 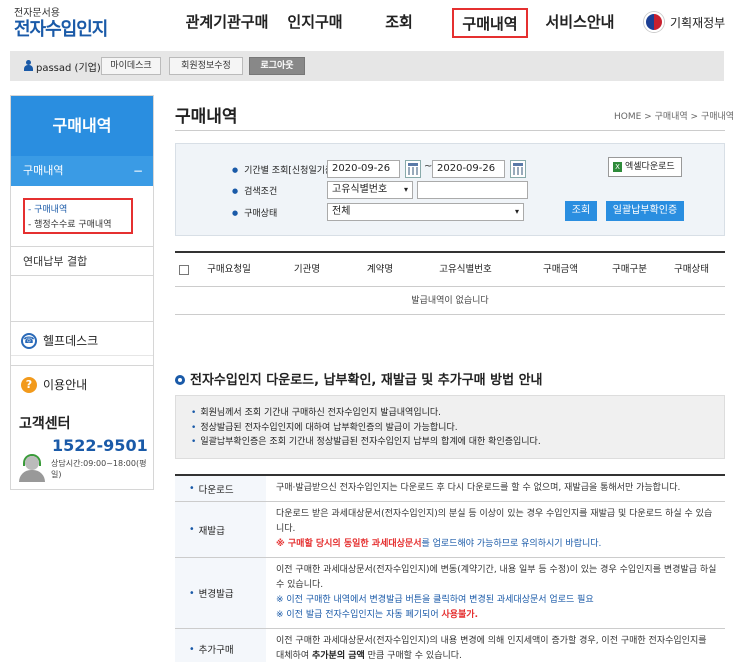 What do you see at coordinates (29, 341) in the screenshot?
I see `phone-icon: ☎` at bounding box center [29, 341].